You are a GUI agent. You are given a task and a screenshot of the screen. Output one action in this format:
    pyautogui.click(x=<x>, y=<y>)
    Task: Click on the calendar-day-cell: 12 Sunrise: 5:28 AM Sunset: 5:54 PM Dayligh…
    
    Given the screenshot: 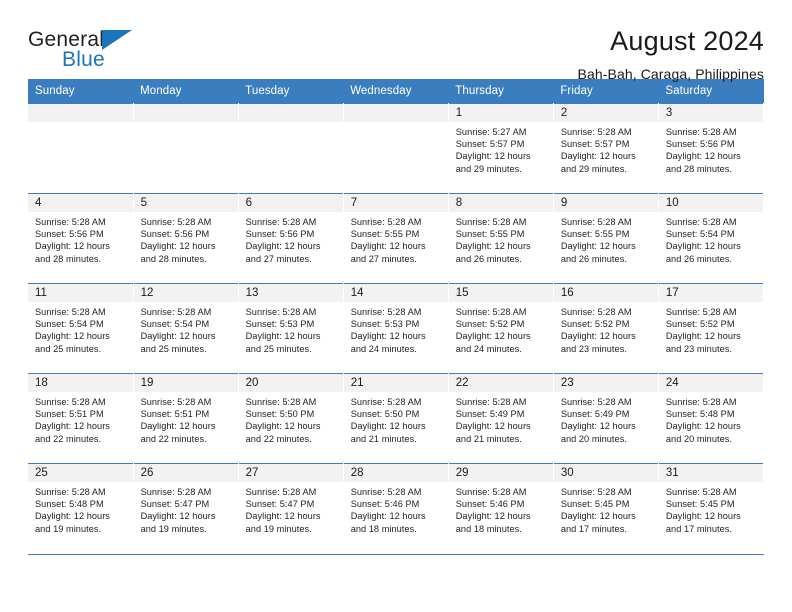 What is the action you would take?
    pyautogui.click(x=186, y=328)
    